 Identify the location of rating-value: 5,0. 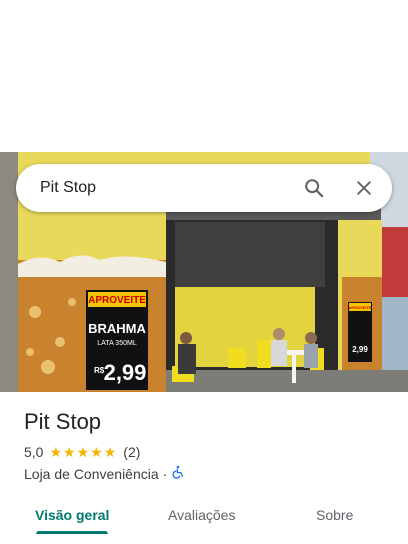
(34, 452).